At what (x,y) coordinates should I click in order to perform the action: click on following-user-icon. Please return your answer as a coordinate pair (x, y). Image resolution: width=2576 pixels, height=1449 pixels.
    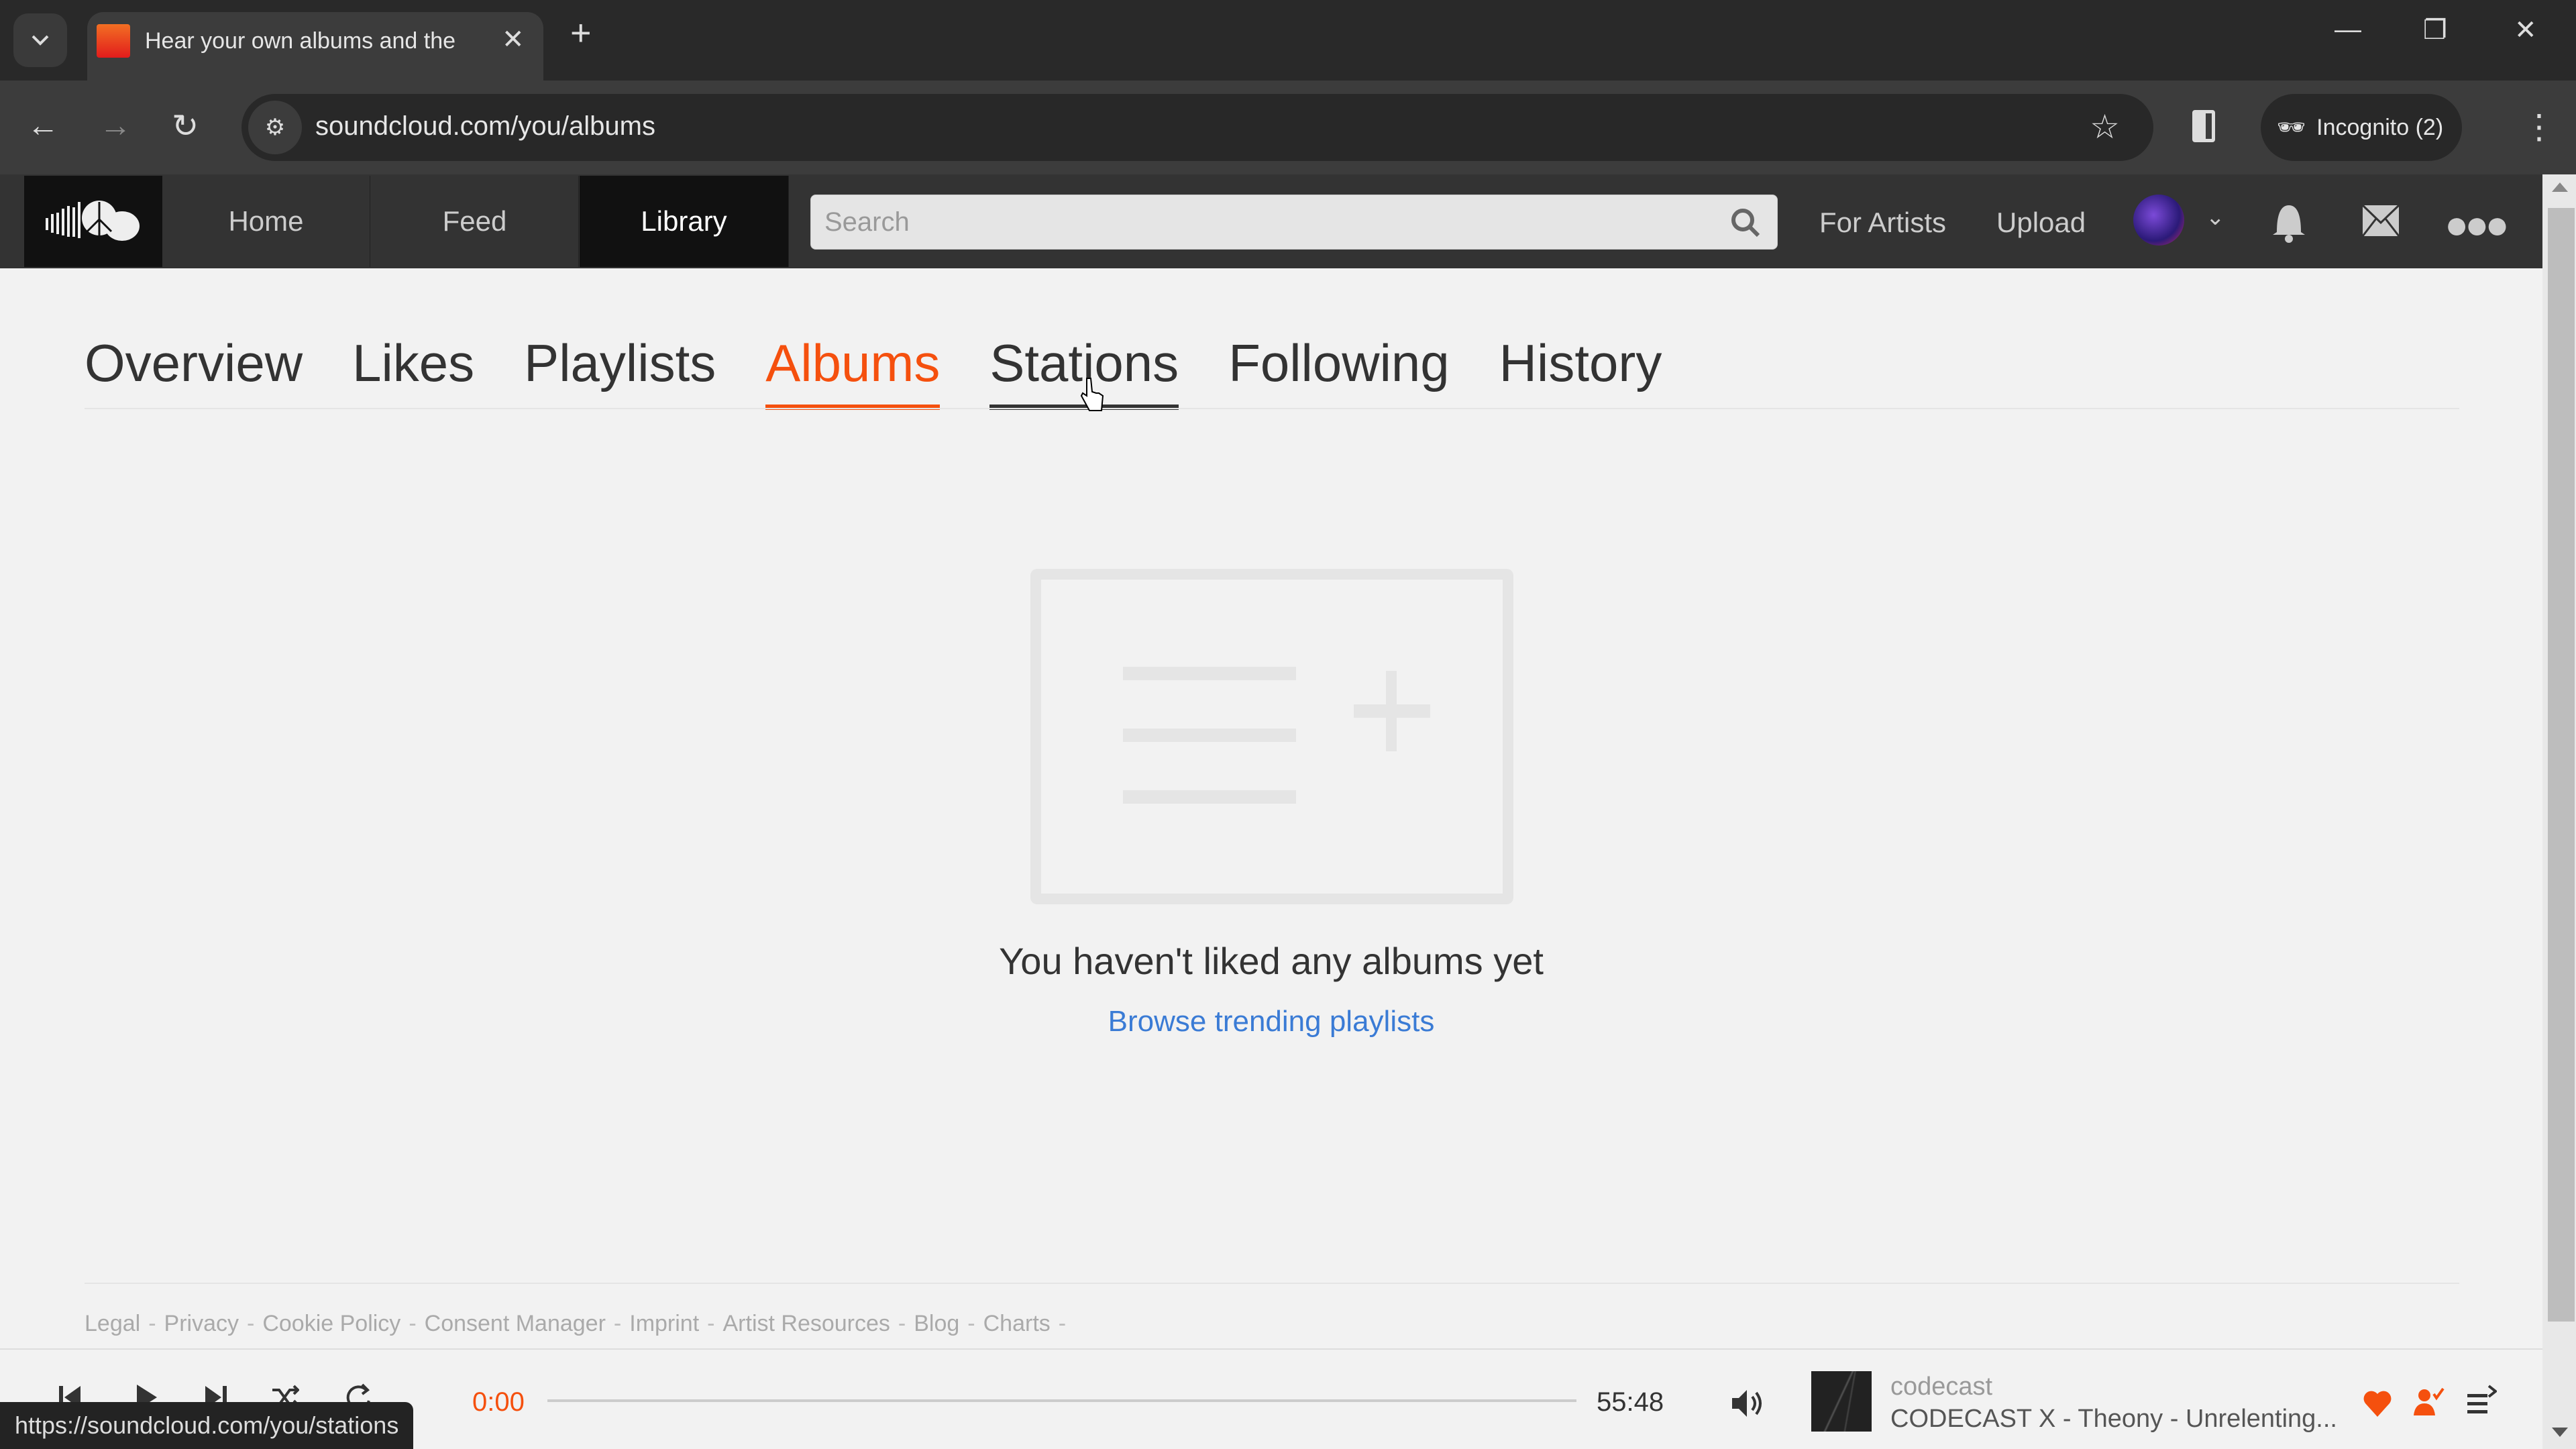
    Looking at the image, I should click on (2428, 1401).